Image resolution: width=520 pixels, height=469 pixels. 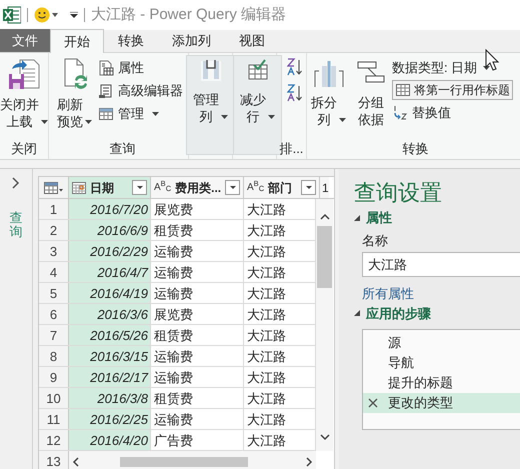 What do you see at coordinates (110, 209) in the screenshot?
I see `table-cell: 2016/7/20` at bounding box center [110, 209].